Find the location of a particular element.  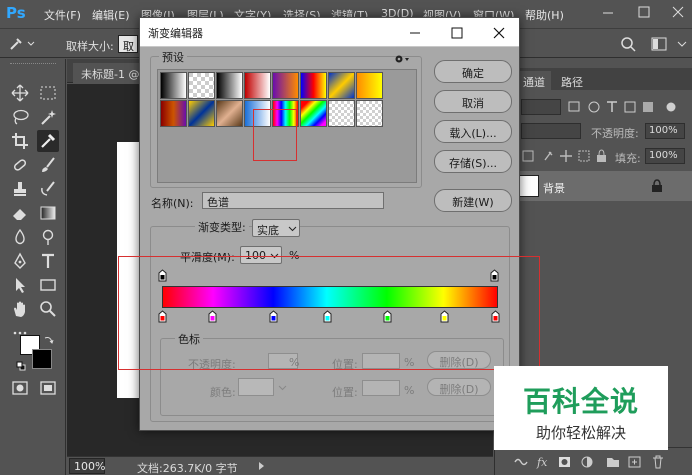

status-arrow-icon is located at coordinates (262, 466).